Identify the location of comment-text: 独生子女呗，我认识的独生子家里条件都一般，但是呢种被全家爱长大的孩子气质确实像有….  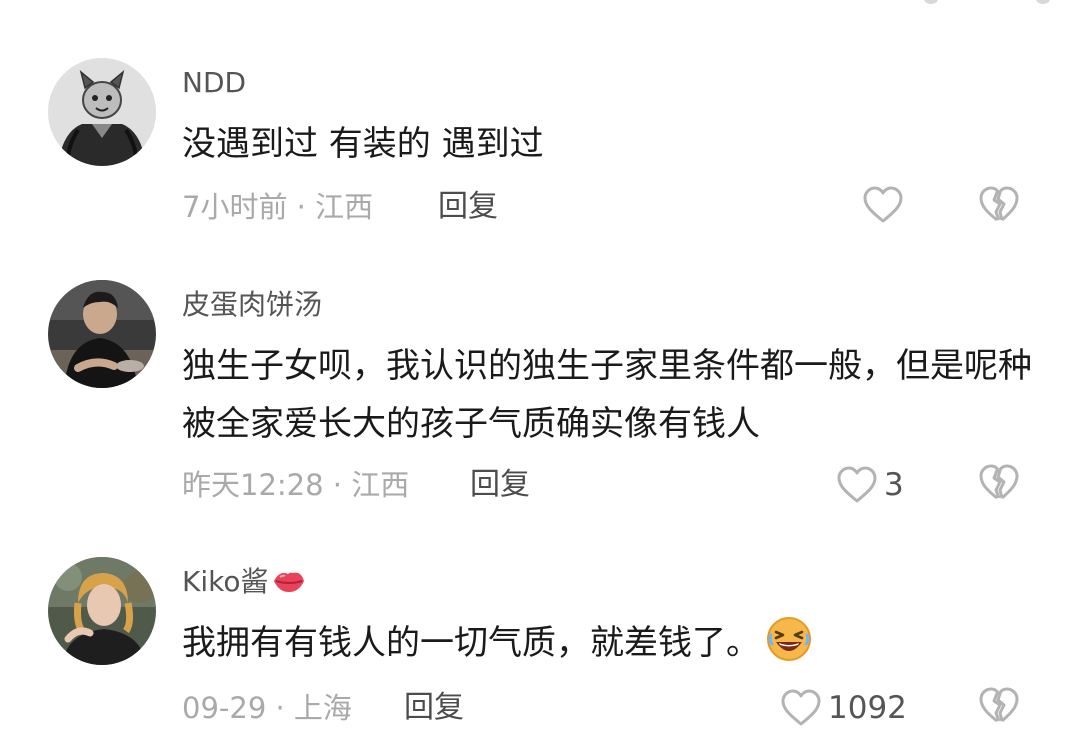
(607, 395).